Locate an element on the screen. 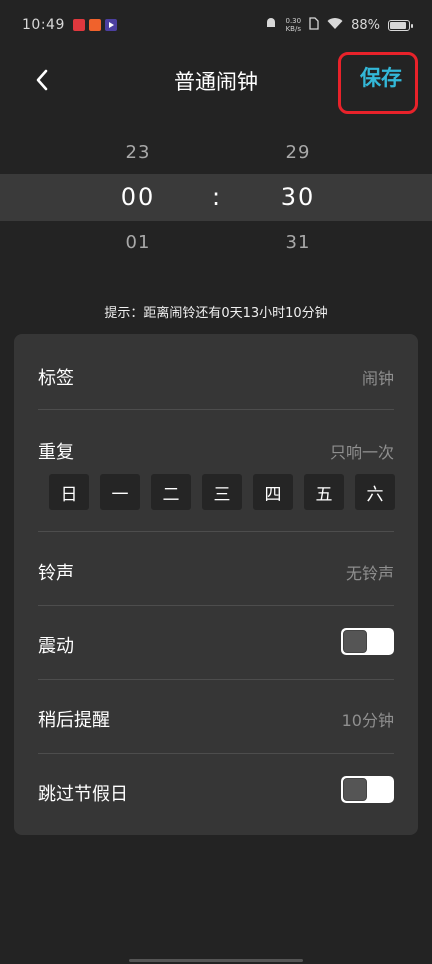  label-title: 标签 is located at coordinates (56, 378).